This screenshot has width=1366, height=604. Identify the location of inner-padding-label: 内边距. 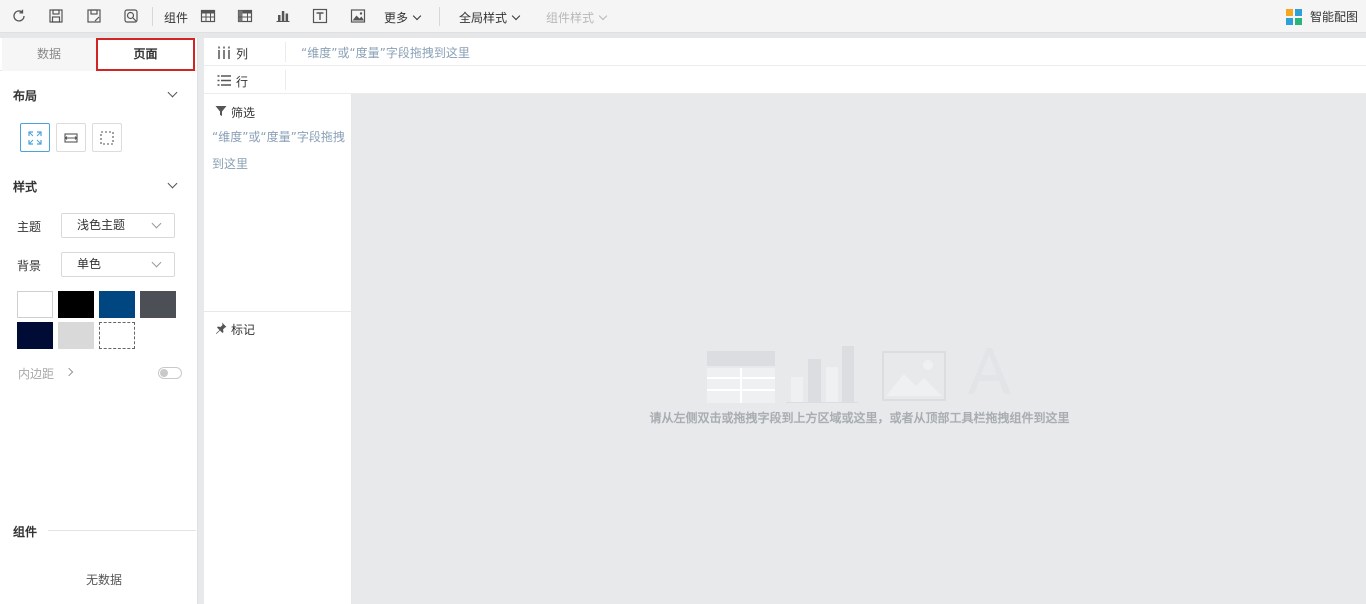
(36, 374).